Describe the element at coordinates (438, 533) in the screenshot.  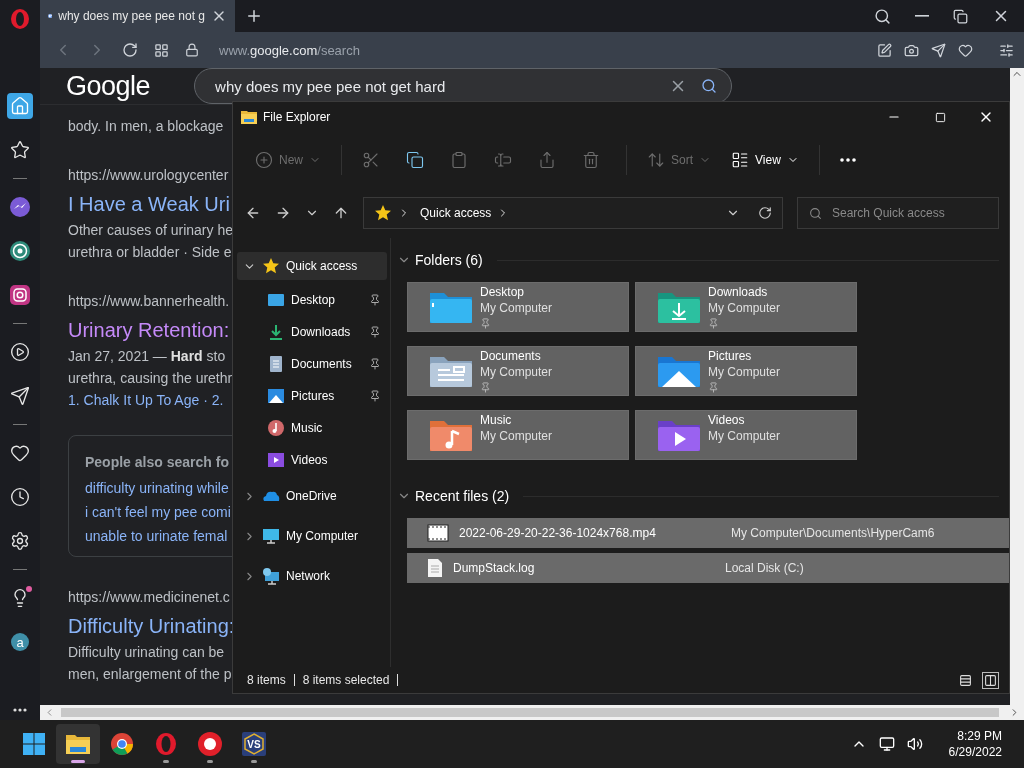
I see `video-file-icon` at that location.